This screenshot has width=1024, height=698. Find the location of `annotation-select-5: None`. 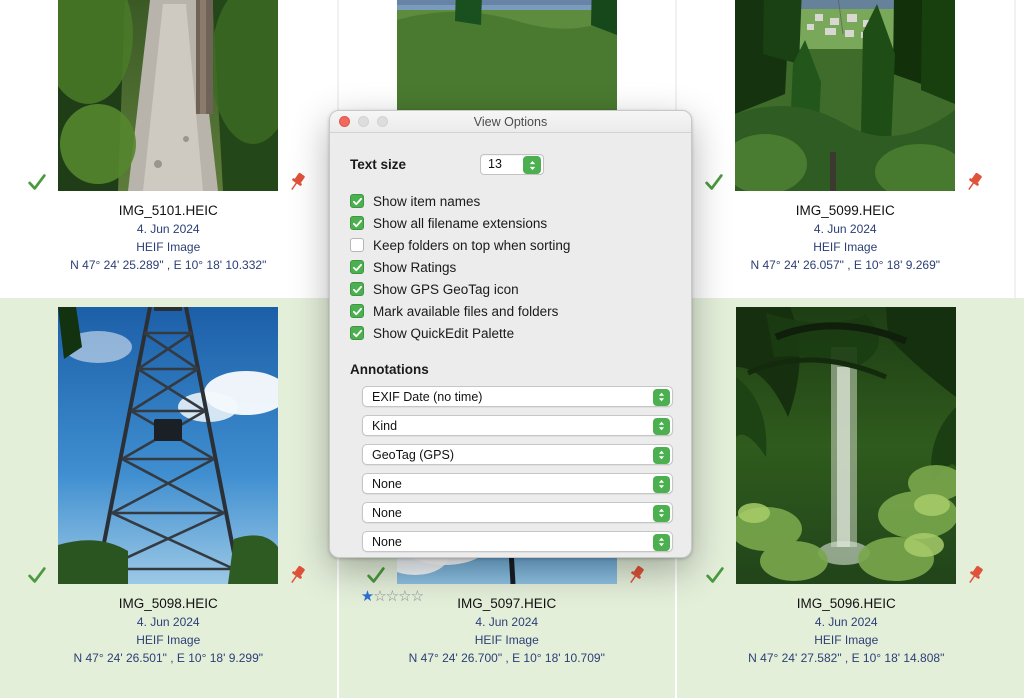

annotation-select-5: None is located at coordinates (517, 512).